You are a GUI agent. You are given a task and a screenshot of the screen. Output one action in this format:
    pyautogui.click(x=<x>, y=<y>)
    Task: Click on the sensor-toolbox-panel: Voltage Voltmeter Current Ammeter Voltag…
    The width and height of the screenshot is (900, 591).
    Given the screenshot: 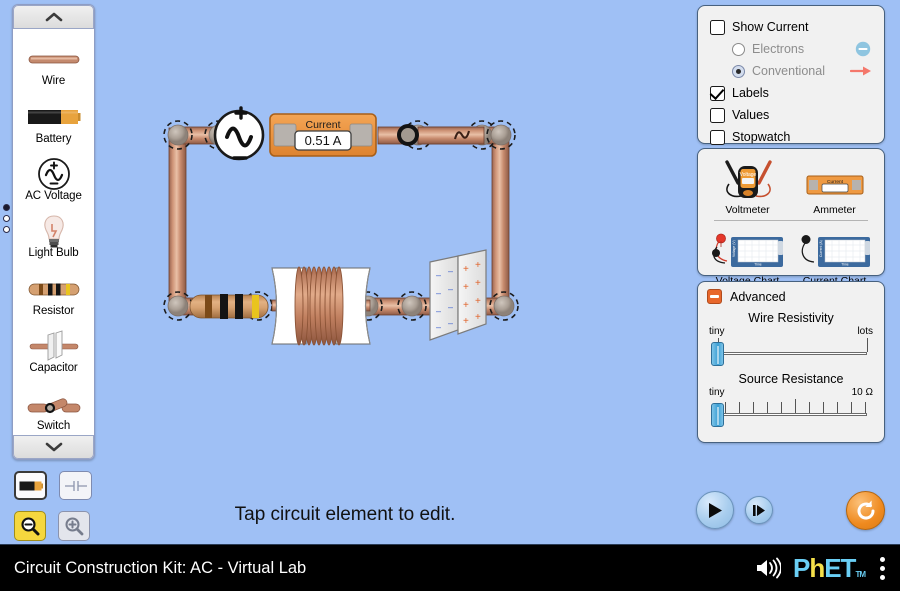 What is the action you would take?
    pyautogui.click(x=791, y=217)
    